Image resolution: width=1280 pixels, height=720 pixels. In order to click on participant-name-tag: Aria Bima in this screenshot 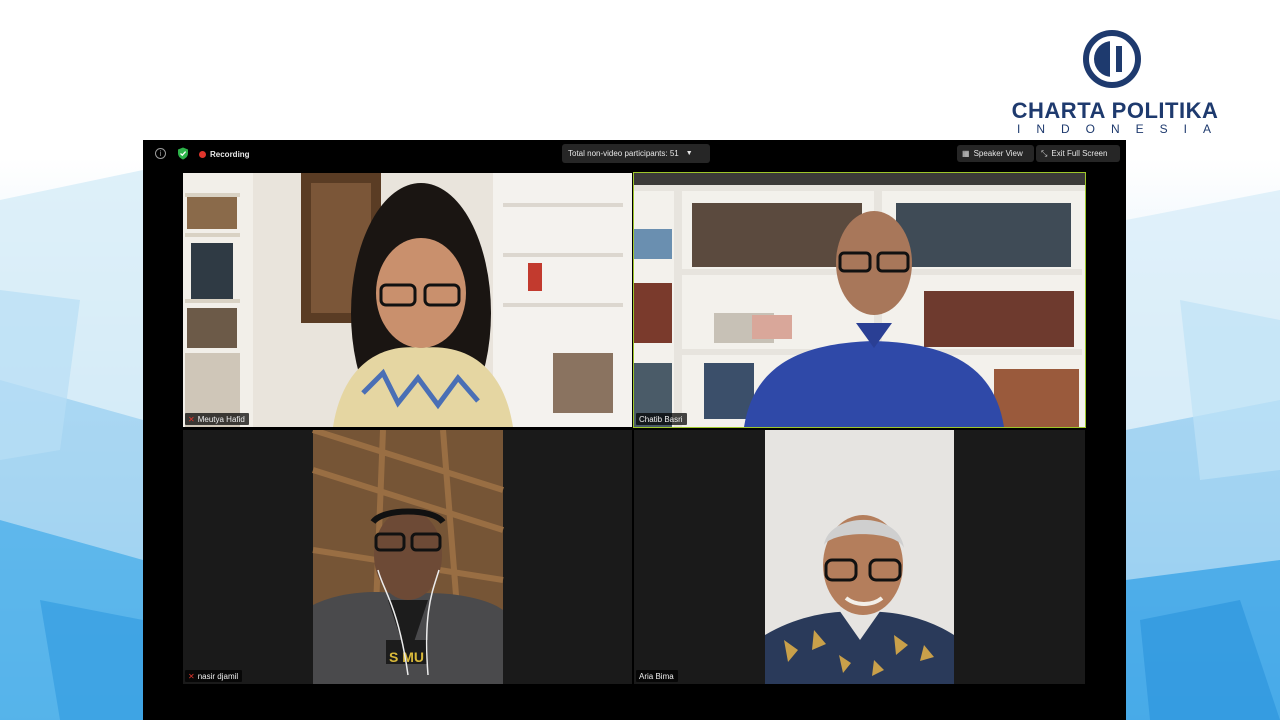, I will do `click(657, 676)`.